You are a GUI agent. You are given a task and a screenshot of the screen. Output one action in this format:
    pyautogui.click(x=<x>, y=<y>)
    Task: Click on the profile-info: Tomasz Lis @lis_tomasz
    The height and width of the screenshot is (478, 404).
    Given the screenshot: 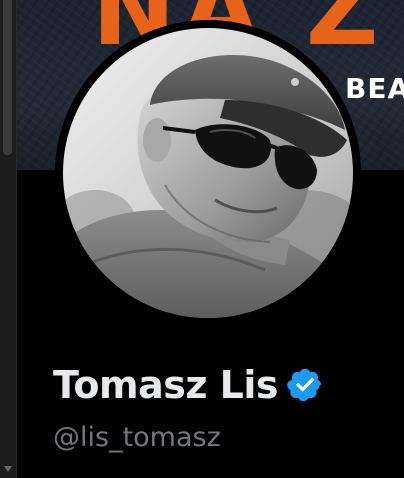 What is the action you would take?
    pyautogui.click(x=188, y=406)
    